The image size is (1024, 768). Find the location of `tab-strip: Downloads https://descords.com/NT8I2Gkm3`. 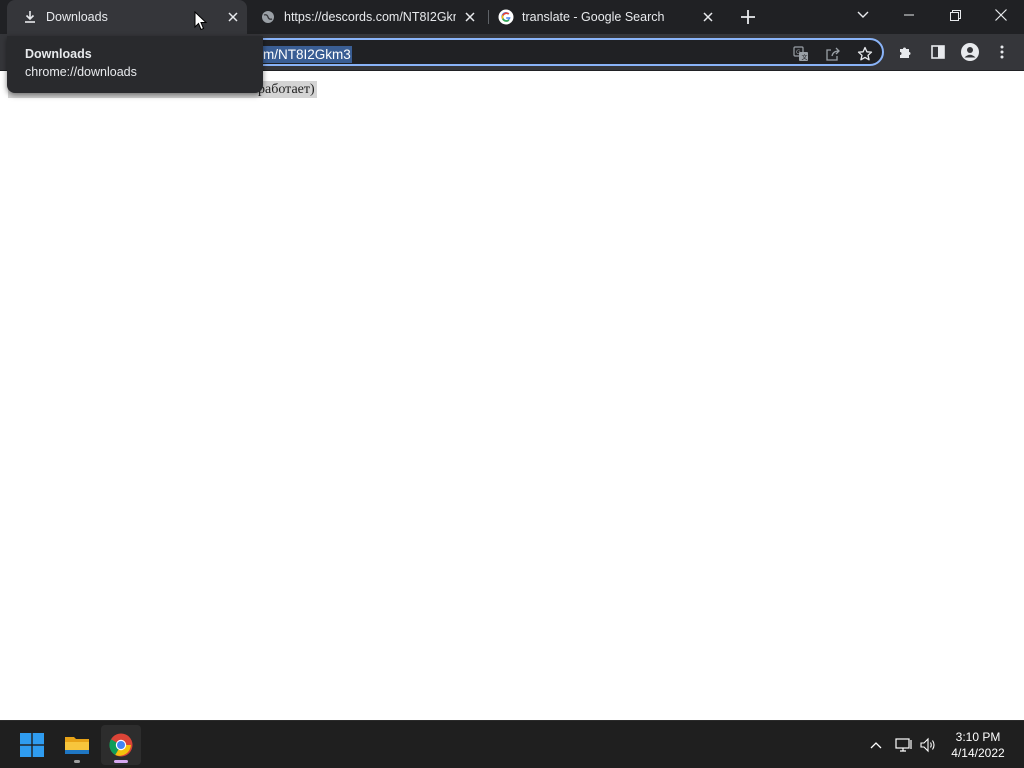

tab-strip: Downloads https://descords.com/NT8I2Gkm3 is located at coordinates (512, 17).